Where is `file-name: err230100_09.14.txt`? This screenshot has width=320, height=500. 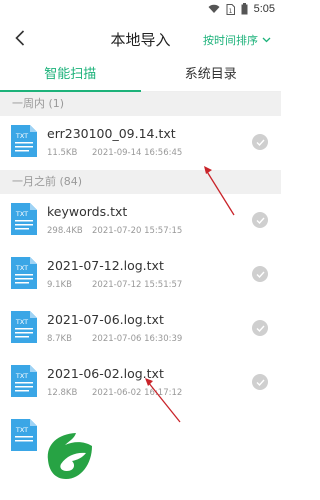
file-name: err230100_09.14.txt is located at coordinates (111, 133).